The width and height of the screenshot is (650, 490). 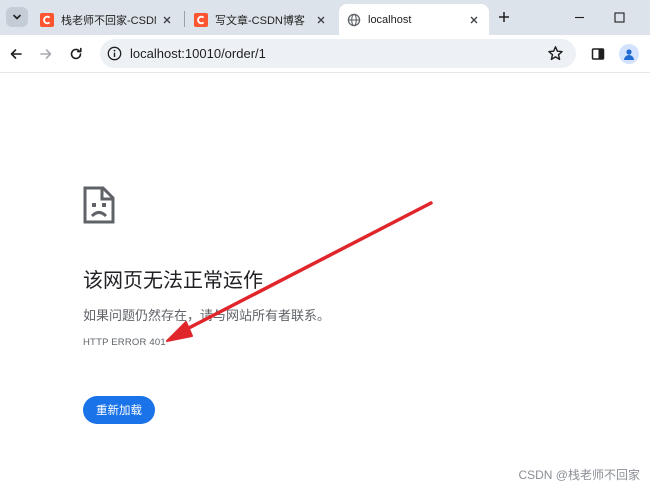 I want to click on address-bar: localhost:10010/order/1, so click(x=338, y=53).